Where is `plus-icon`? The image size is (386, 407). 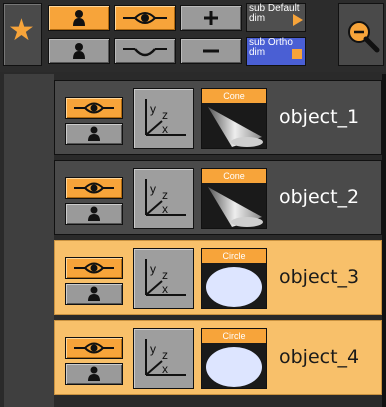
plus-icon is located at coordinates (211, 18).